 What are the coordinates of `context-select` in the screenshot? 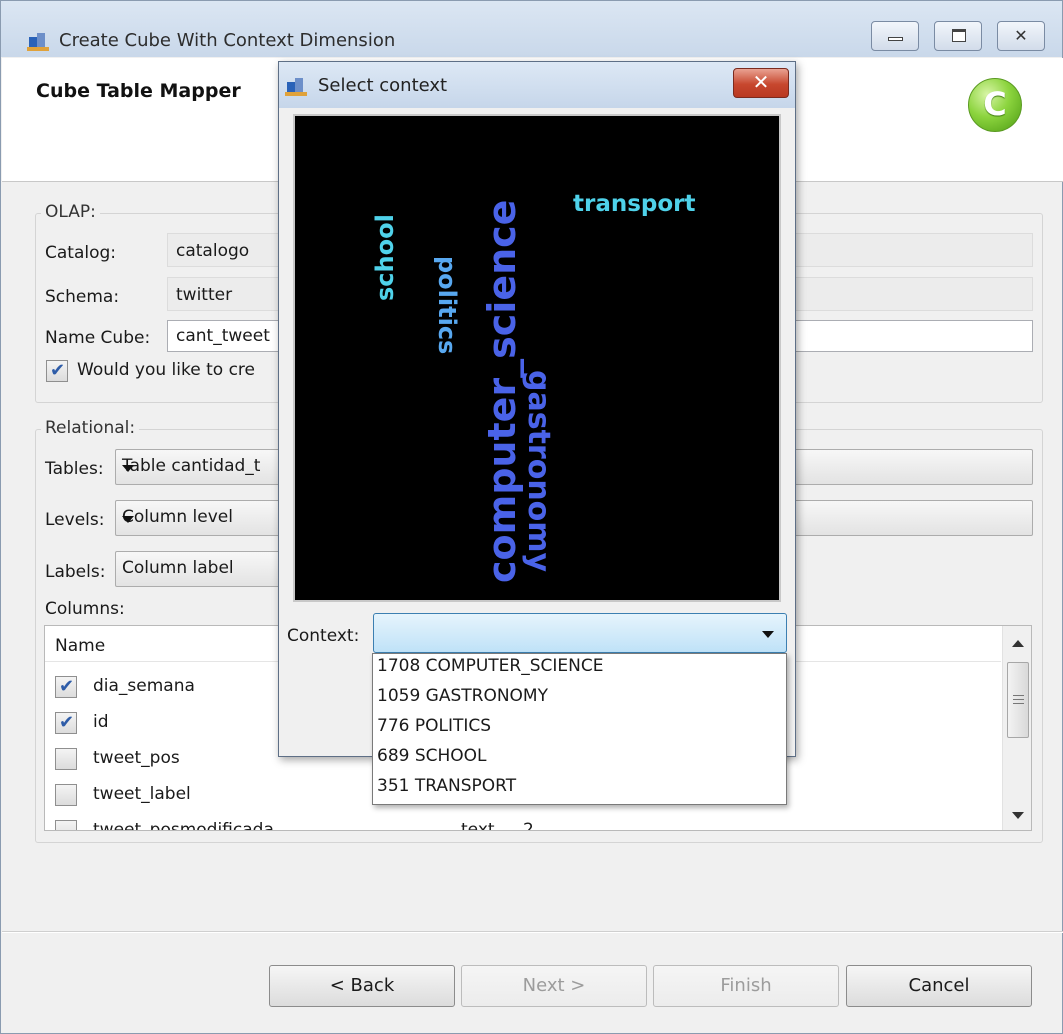 It's located at (580, 633).